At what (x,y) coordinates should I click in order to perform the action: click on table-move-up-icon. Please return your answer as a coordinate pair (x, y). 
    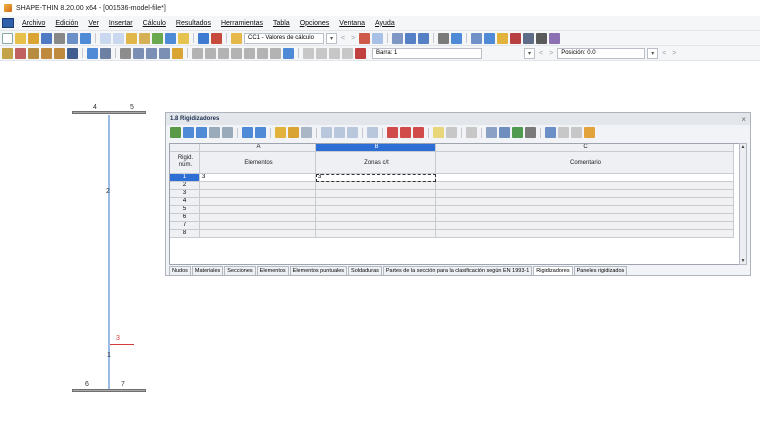
    Looking at the image, I should click on (392, 132).